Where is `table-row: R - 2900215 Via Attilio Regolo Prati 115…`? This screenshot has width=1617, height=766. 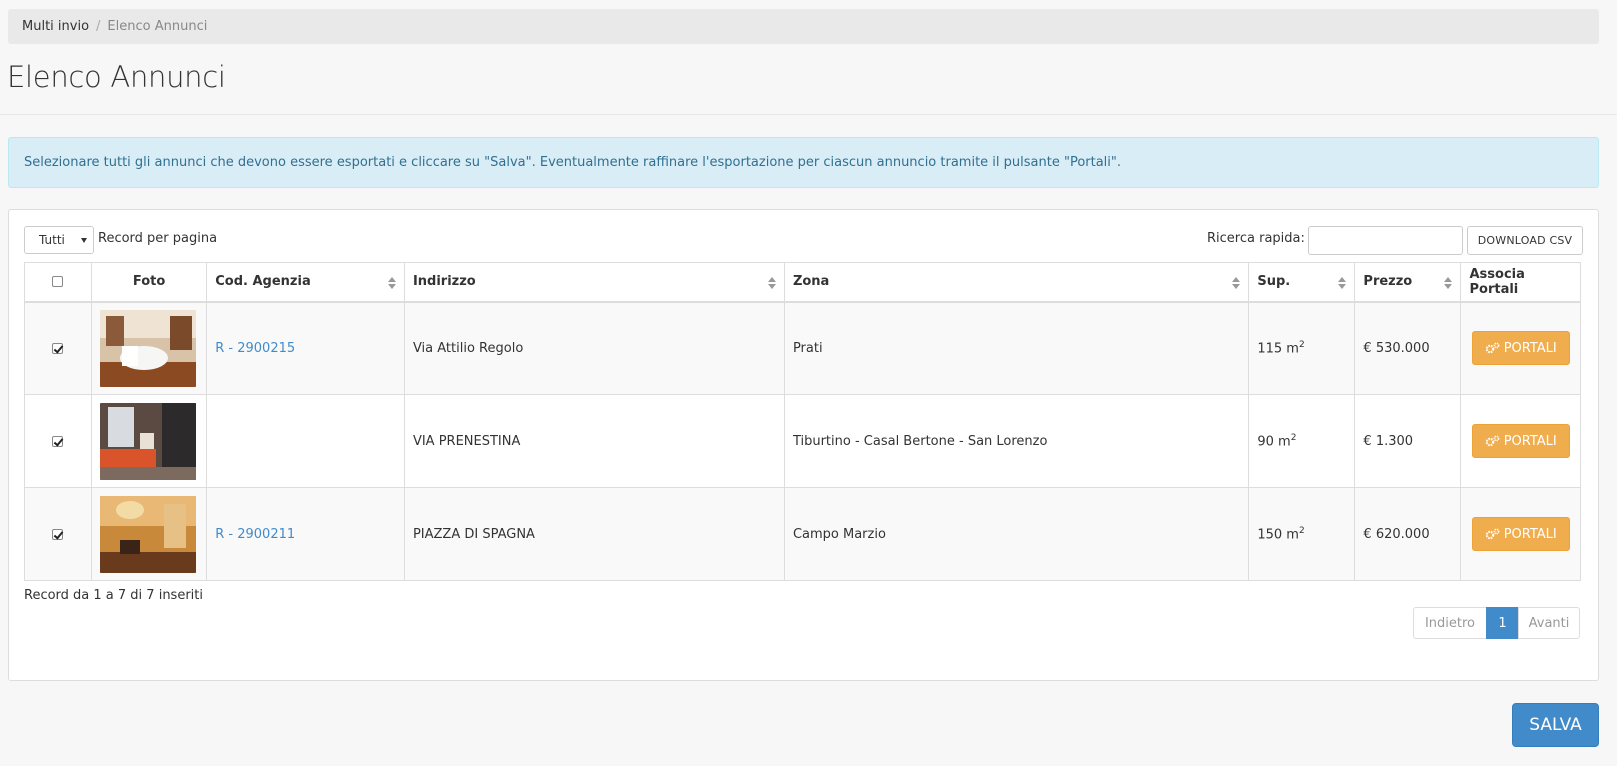 table-row: R - 2900215 Via Attilio Regolo Prati 115… is located at coordinates (802, 348).